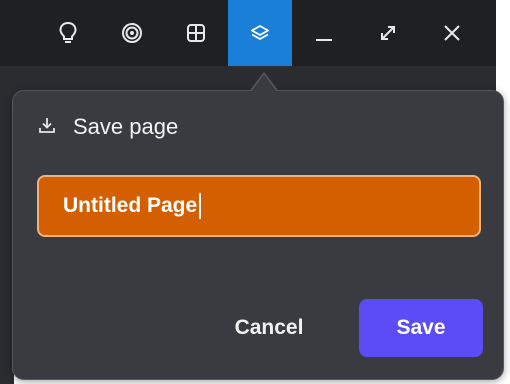 This screenshot has width=510, height=384. I want to click on layers-icon, so click(260, 33).